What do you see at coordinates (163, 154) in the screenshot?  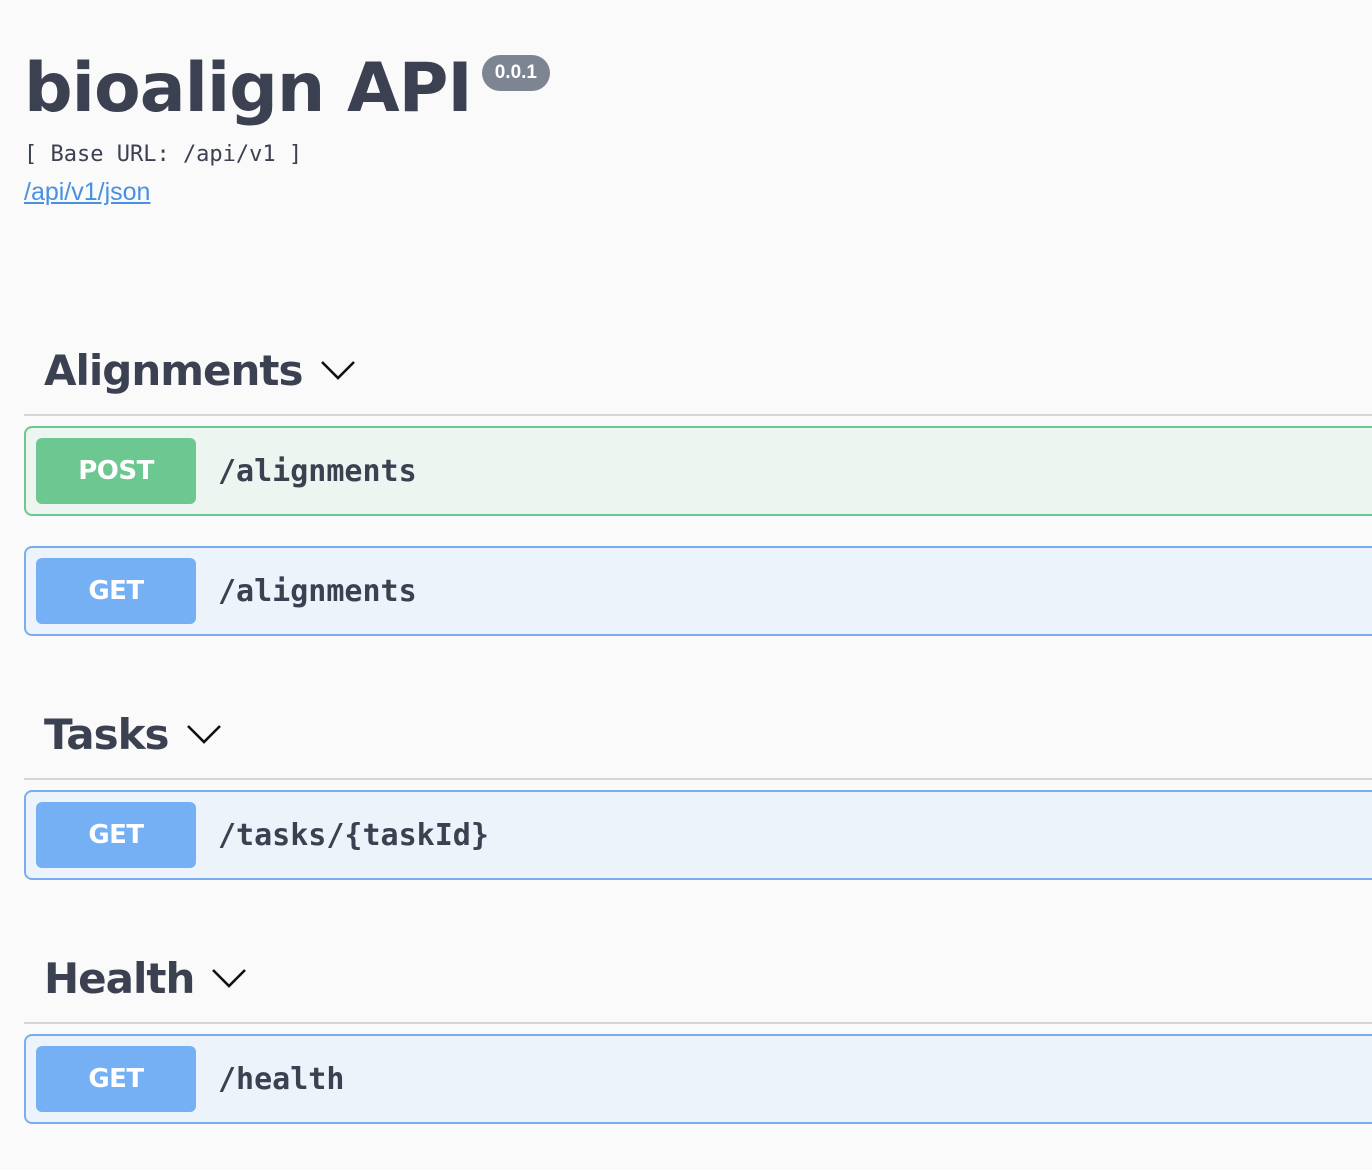 I see `base-url: [ Base URL: /api/v1 ]` at bounding box center [163, 154].